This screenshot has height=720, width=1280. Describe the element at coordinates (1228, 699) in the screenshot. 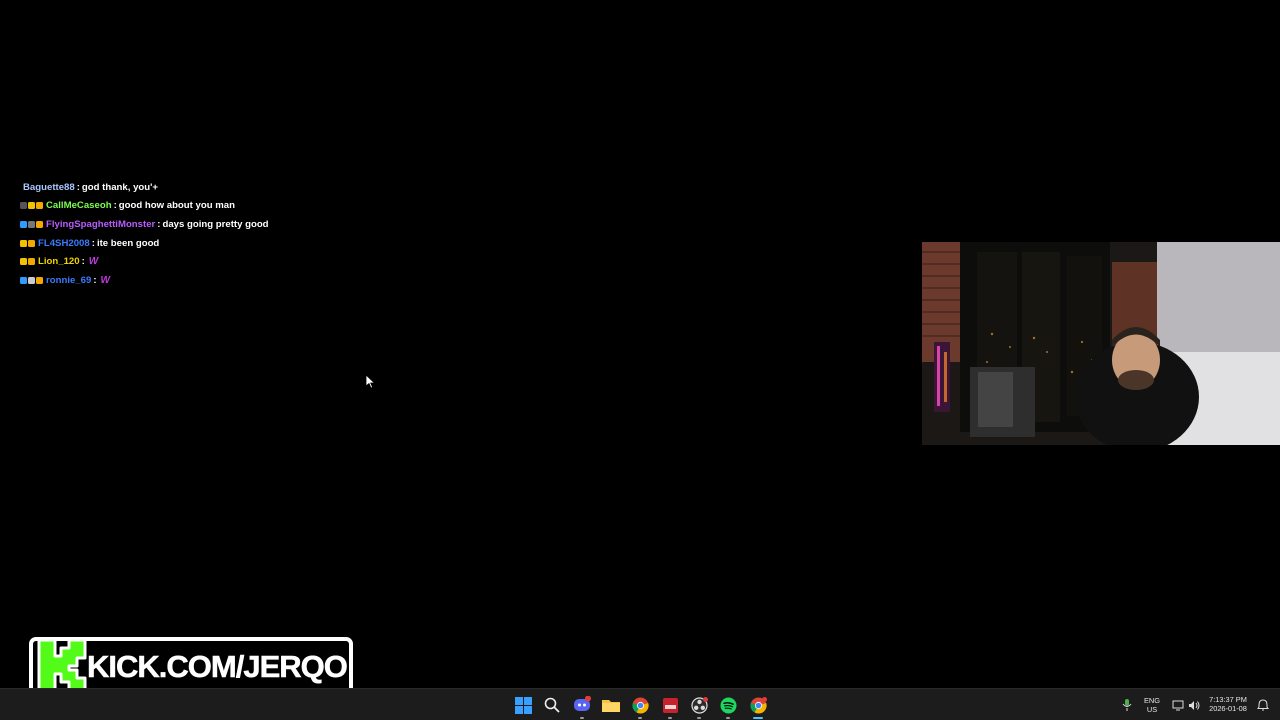

I see `clock-time: 7:13:37 PM` at that location.